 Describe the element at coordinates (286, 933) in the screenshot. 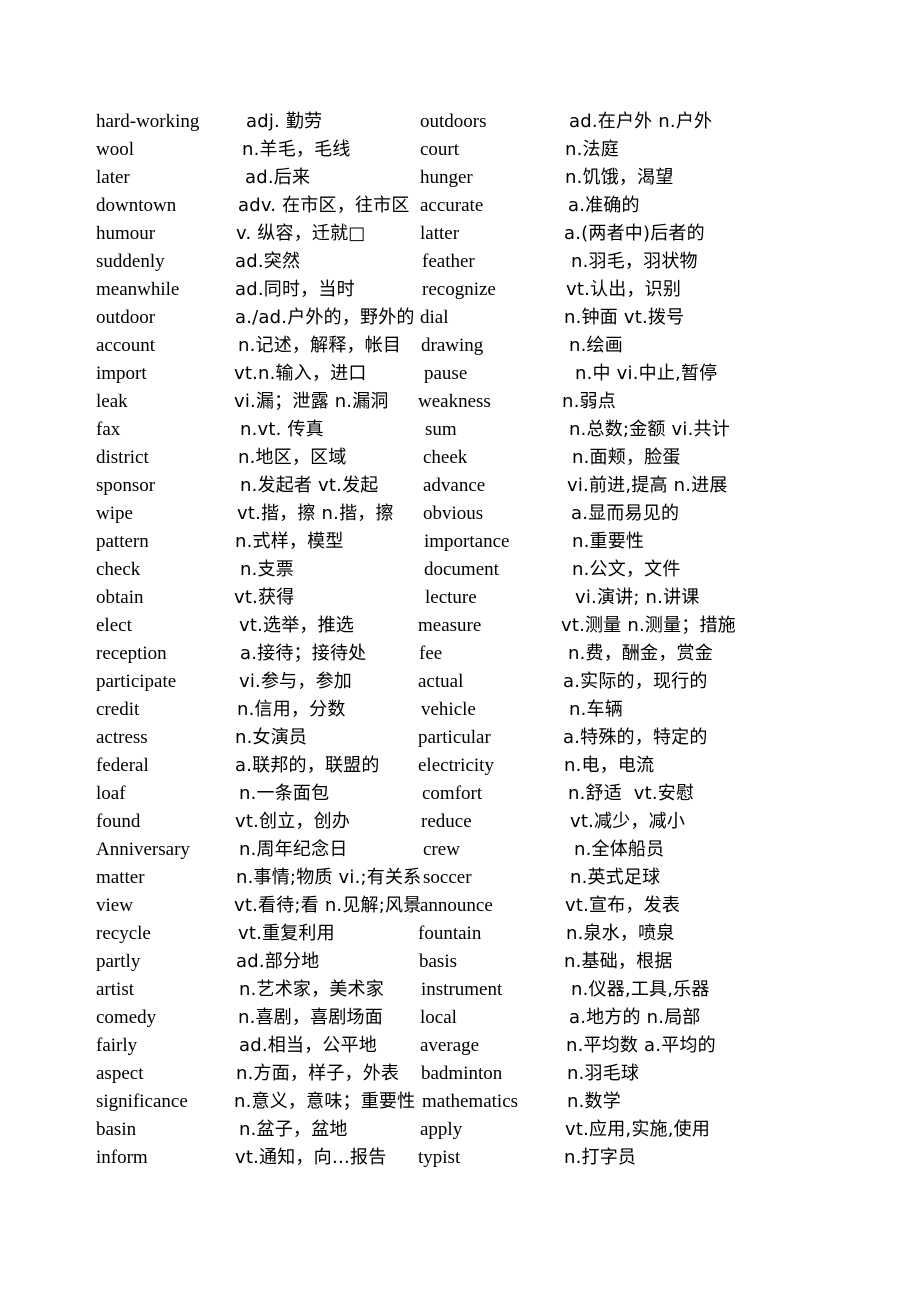

I see `vocabulary-definition: vt.重复利用` at that location.